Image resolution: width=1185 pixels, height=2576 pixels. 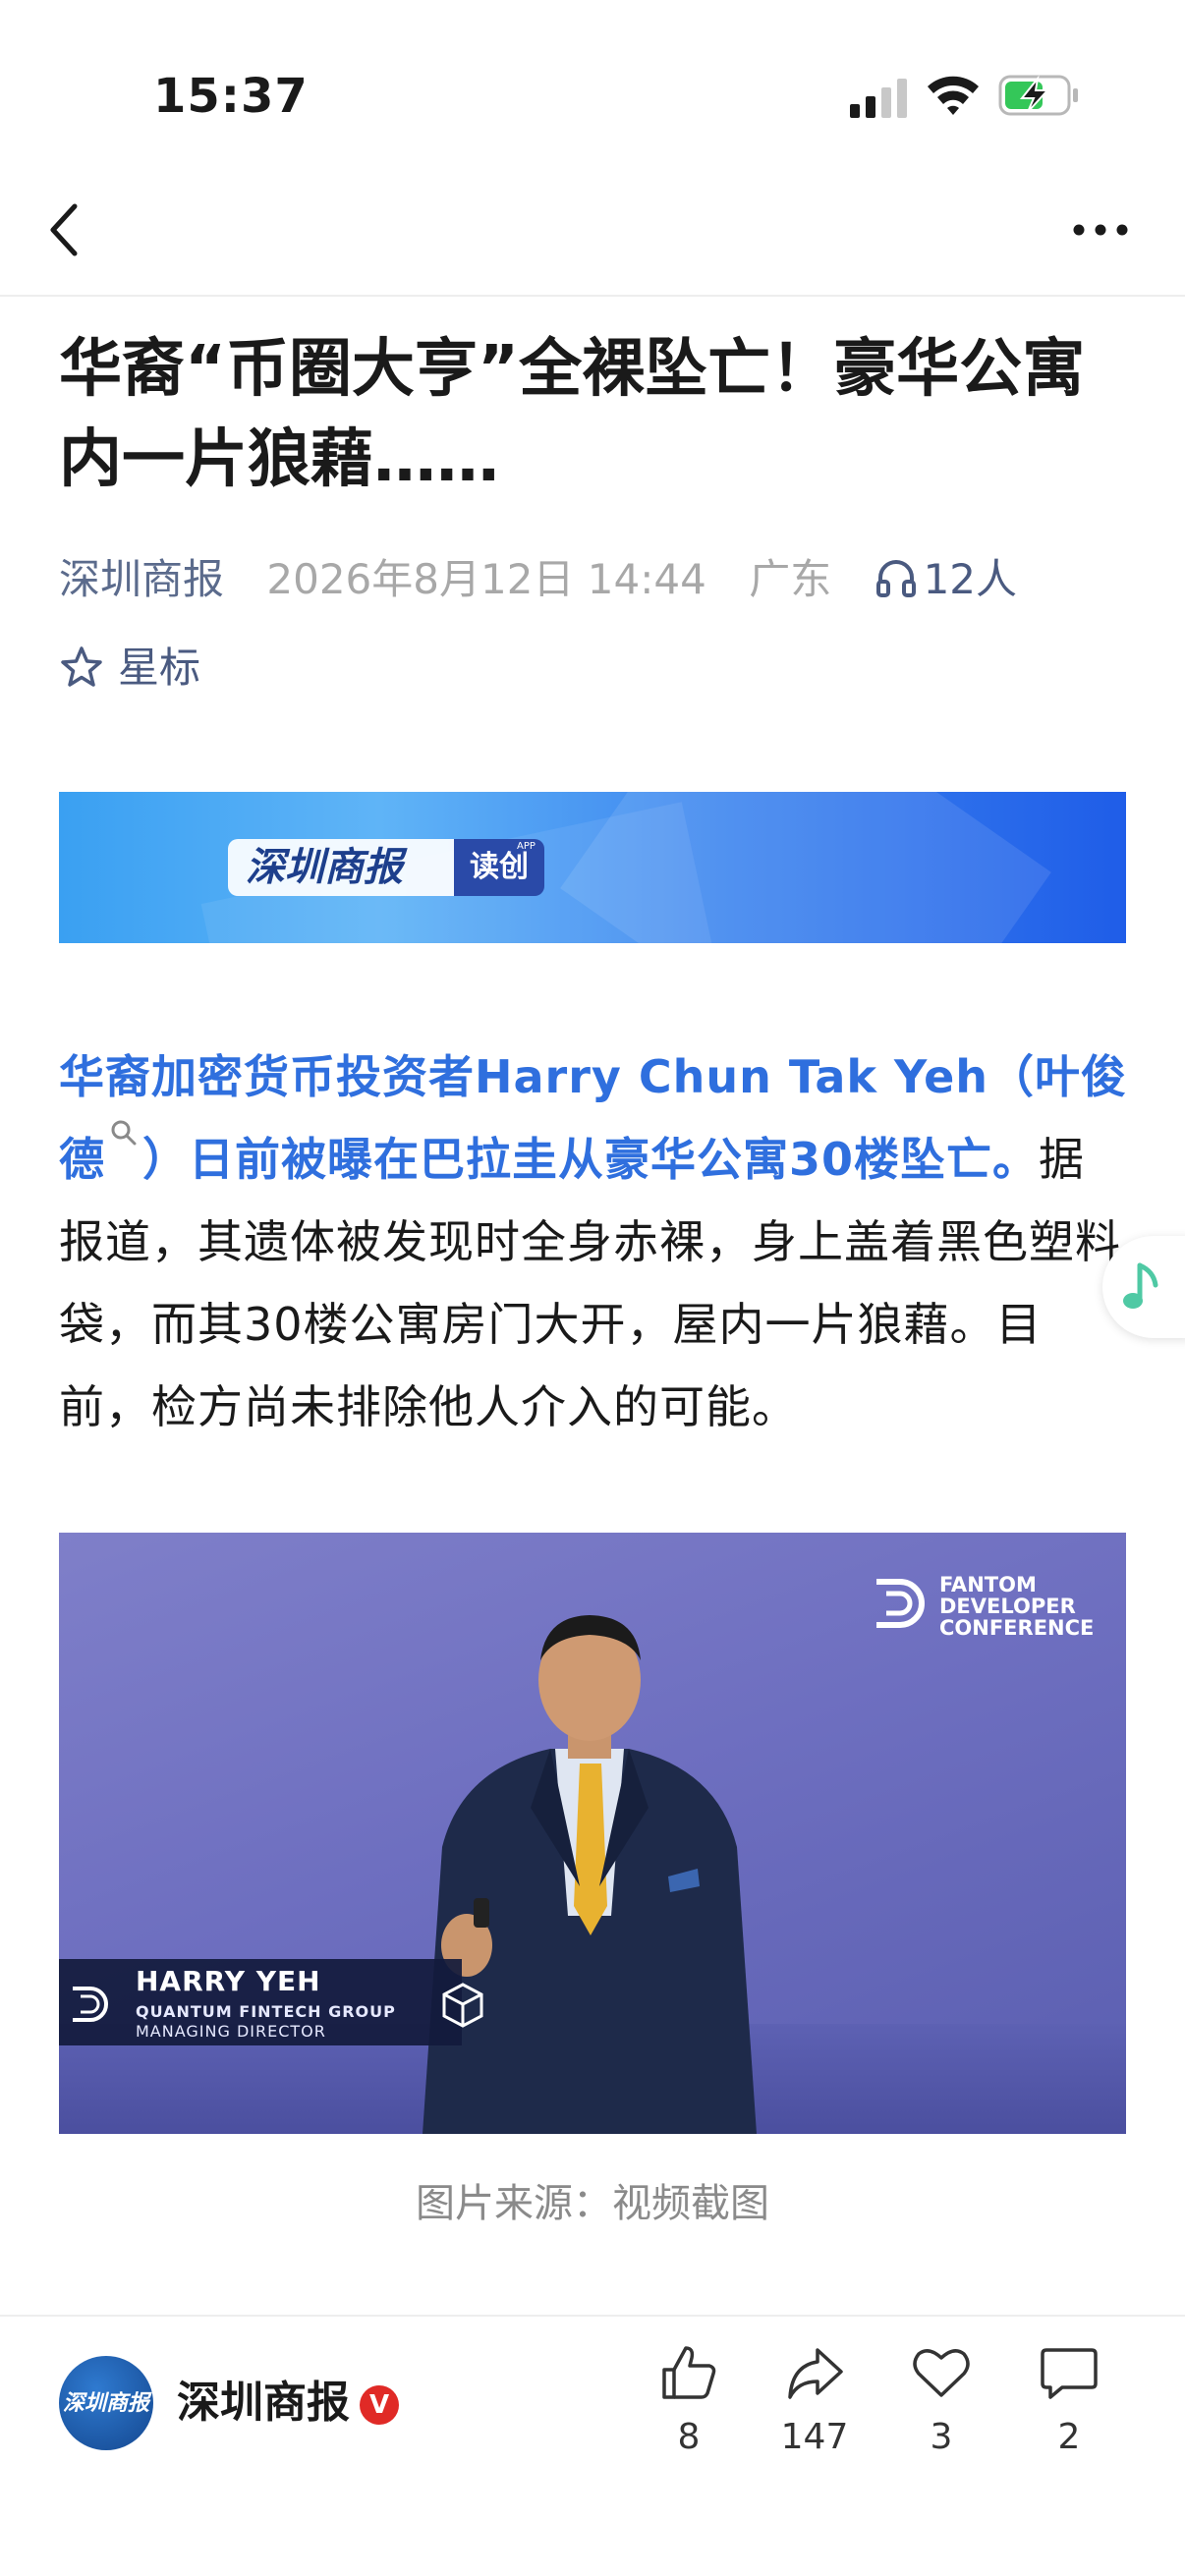 I want to click on share-count: 147, so click(x=815, y=2437).